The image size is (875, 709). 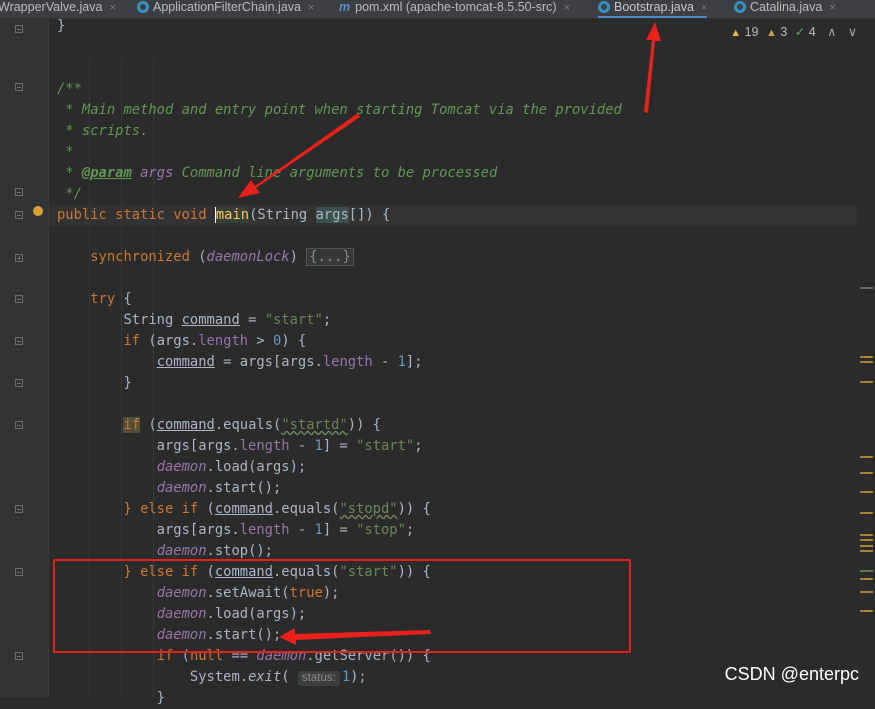 What do you see at coordinates (652, 67) in the screenshot?
I see `annotation-arrow-tab` at bounding box center [652, 67].